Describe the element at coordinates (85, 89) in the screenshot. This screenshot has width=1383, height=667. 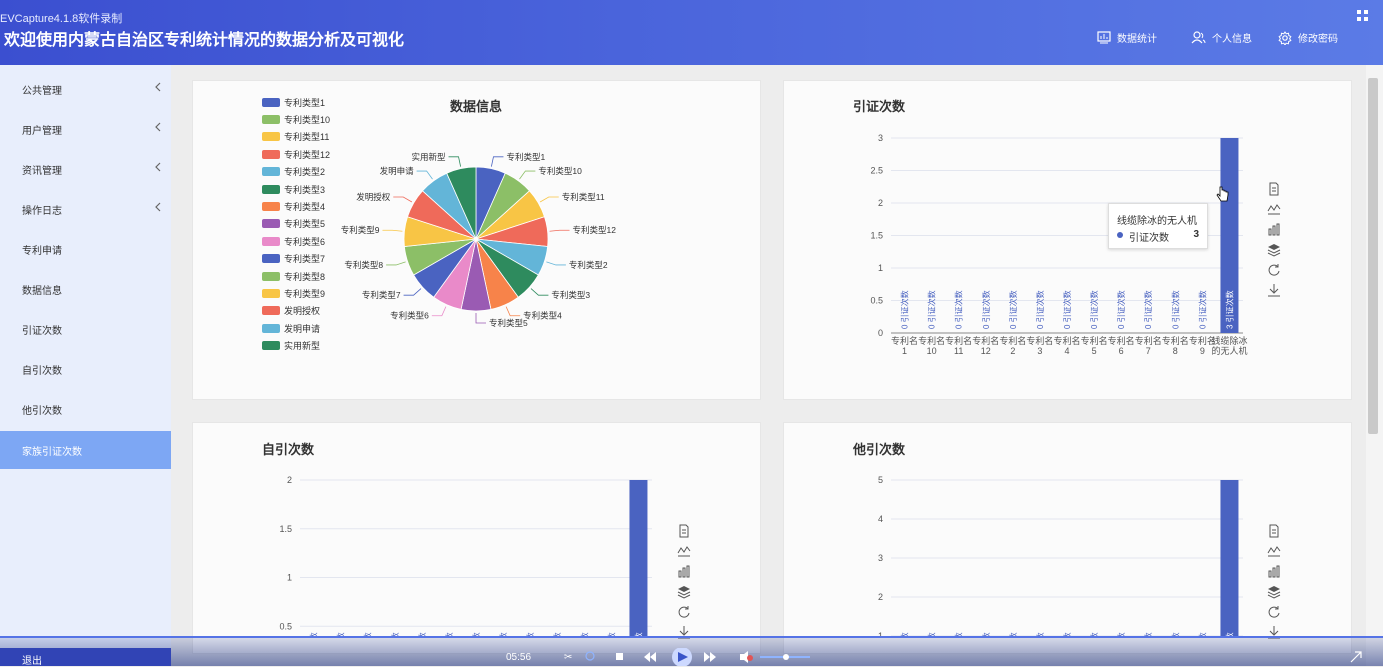
I see `sidebar-item-public: 公共管理` at that location.